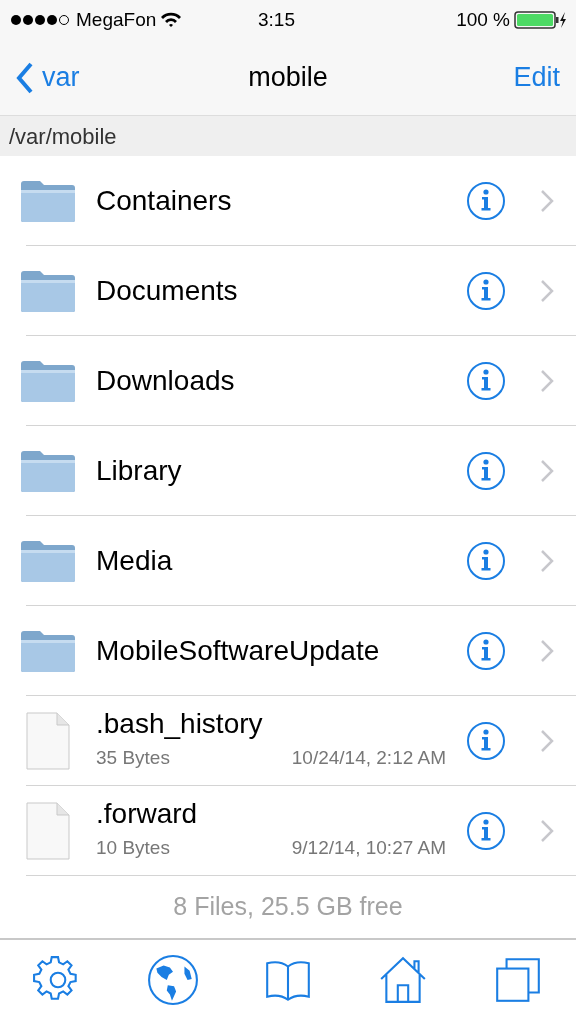 This screenshot has height=1024, width=576. What do you see at coordinates (541, 20) in the screenshot?
I see `battery-icon` at bounding box center [541, 20].